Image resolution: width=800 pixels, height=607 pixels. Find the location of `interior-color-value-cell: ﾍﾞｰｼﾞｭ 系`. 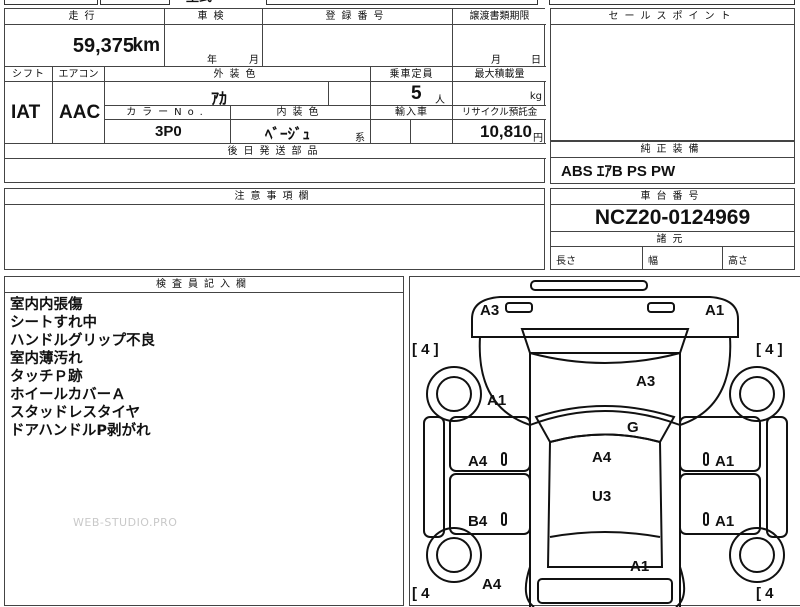

interior-color-value-cell: ﾍﾞｰｼﾞｭ 系 is located at coordinates (301, 132).